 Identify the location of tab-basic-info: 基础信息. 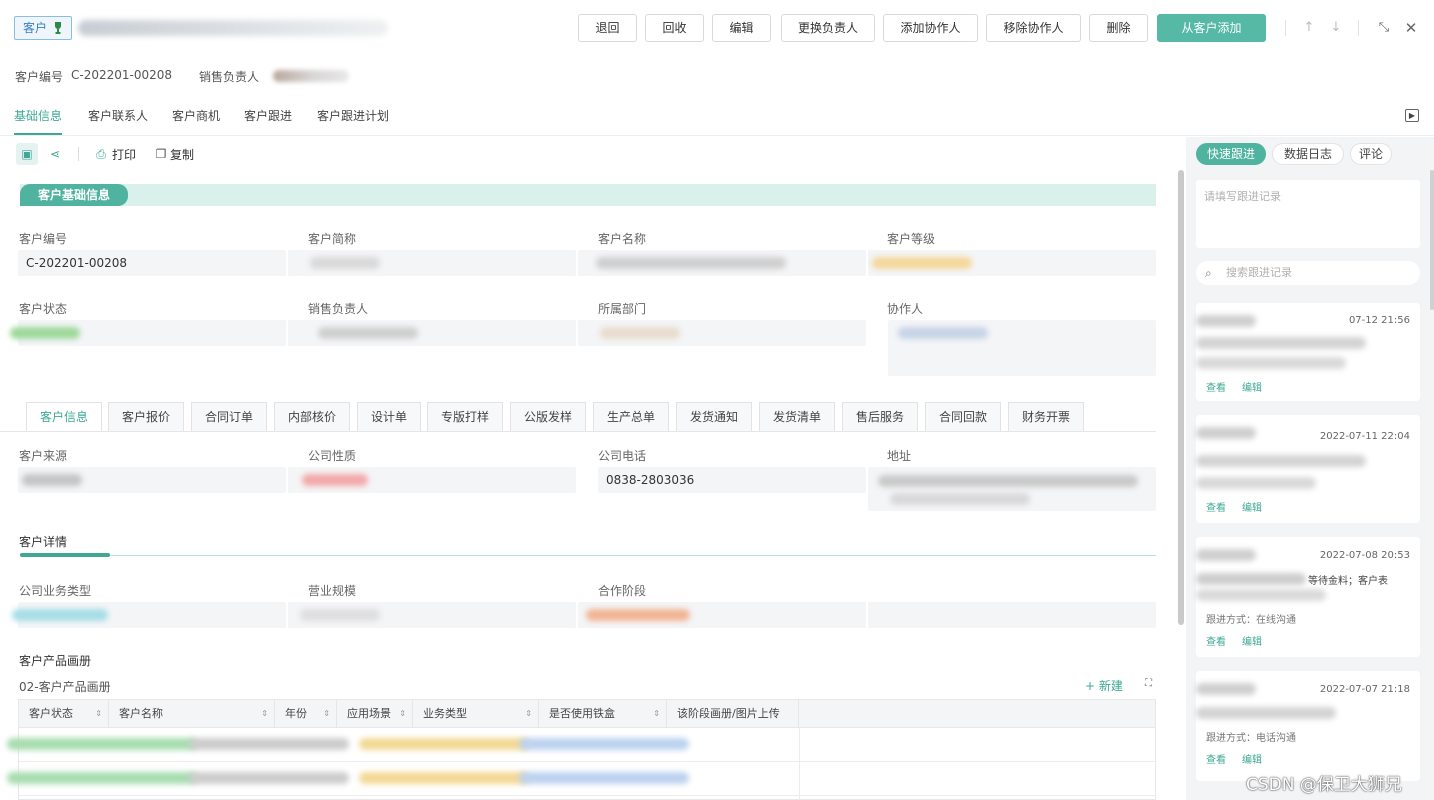
(38, 115).